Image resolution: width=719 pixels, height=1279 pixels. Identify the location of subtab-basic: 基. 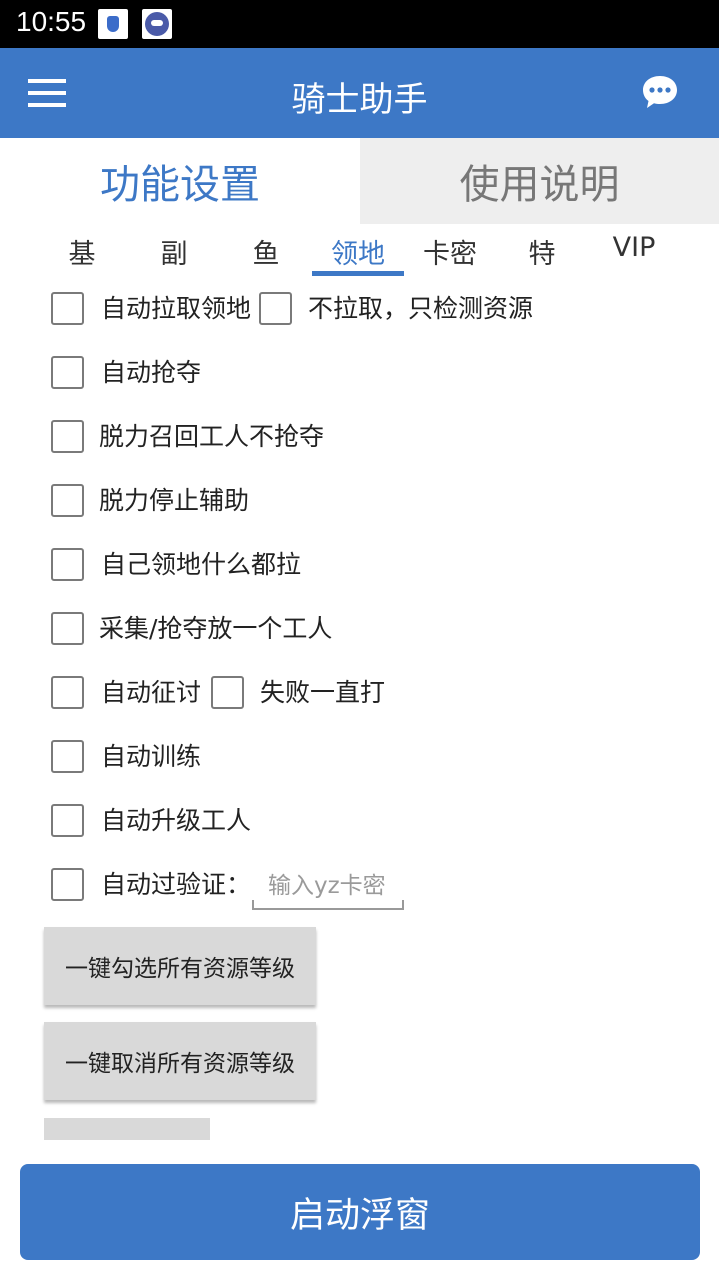
(82, 251).